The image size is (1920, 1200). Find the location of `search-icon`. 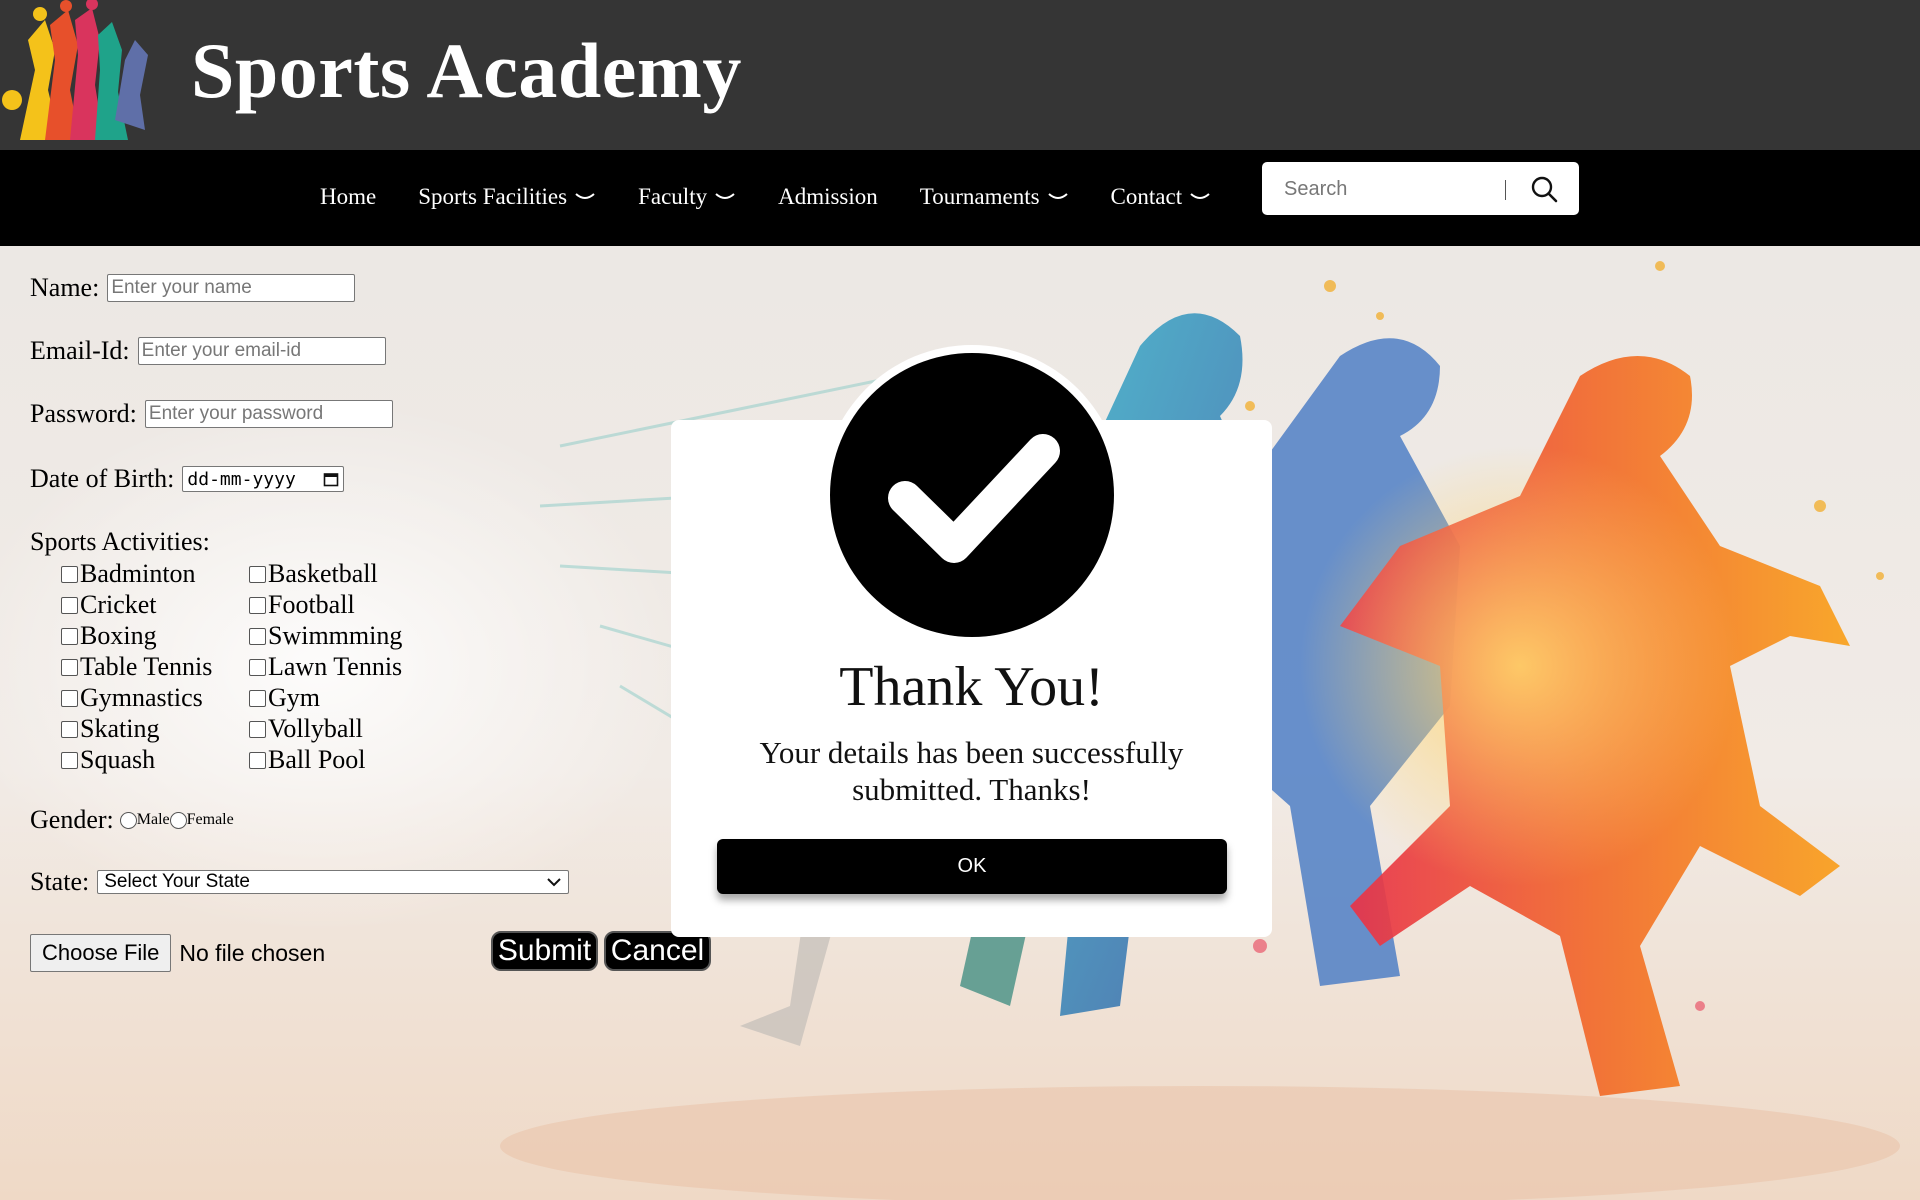

search-icon is located at coordinates (1544, 189).